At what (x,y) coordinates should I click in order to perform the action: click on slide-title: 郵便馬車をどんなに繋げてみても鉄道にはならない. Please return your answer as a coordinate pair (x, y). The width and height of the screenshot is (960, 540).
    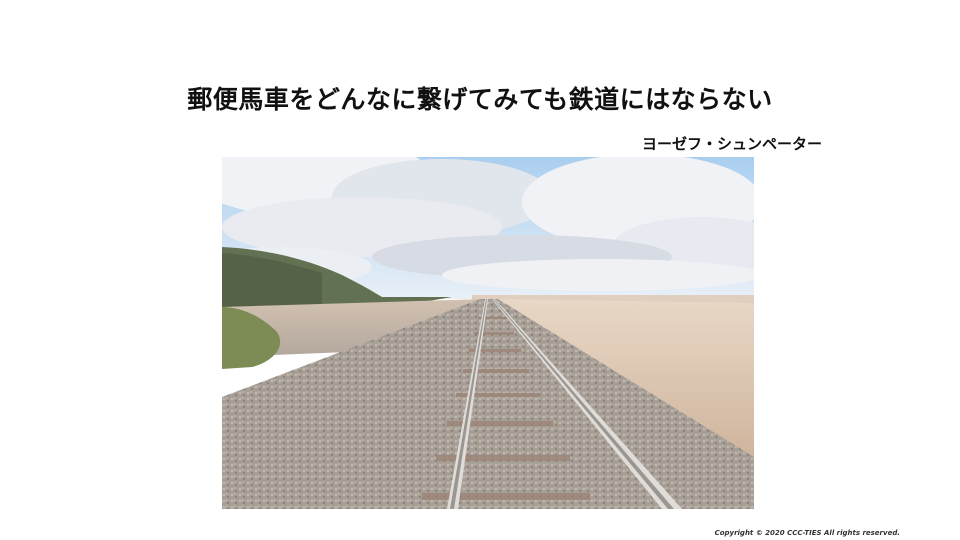
    Looking at the image, I should click on (480, 99).